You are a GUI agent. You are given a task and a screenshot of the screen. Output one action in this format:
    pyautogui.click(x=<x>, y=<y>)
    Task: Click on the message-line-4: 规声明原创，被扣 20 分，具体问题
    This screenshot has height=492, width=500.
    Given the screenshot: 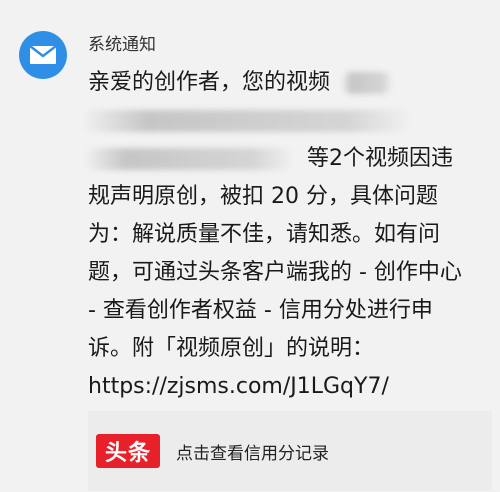 What is the action you would take?
    pyautogui.click(x=263, y=196)
    